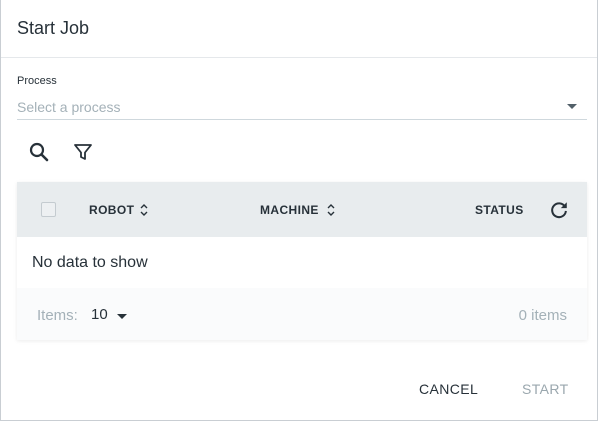 The image size is (598, 421). Describe the element at coordinates (39, 152) in the screenshot. I see `search-icon` at that location.